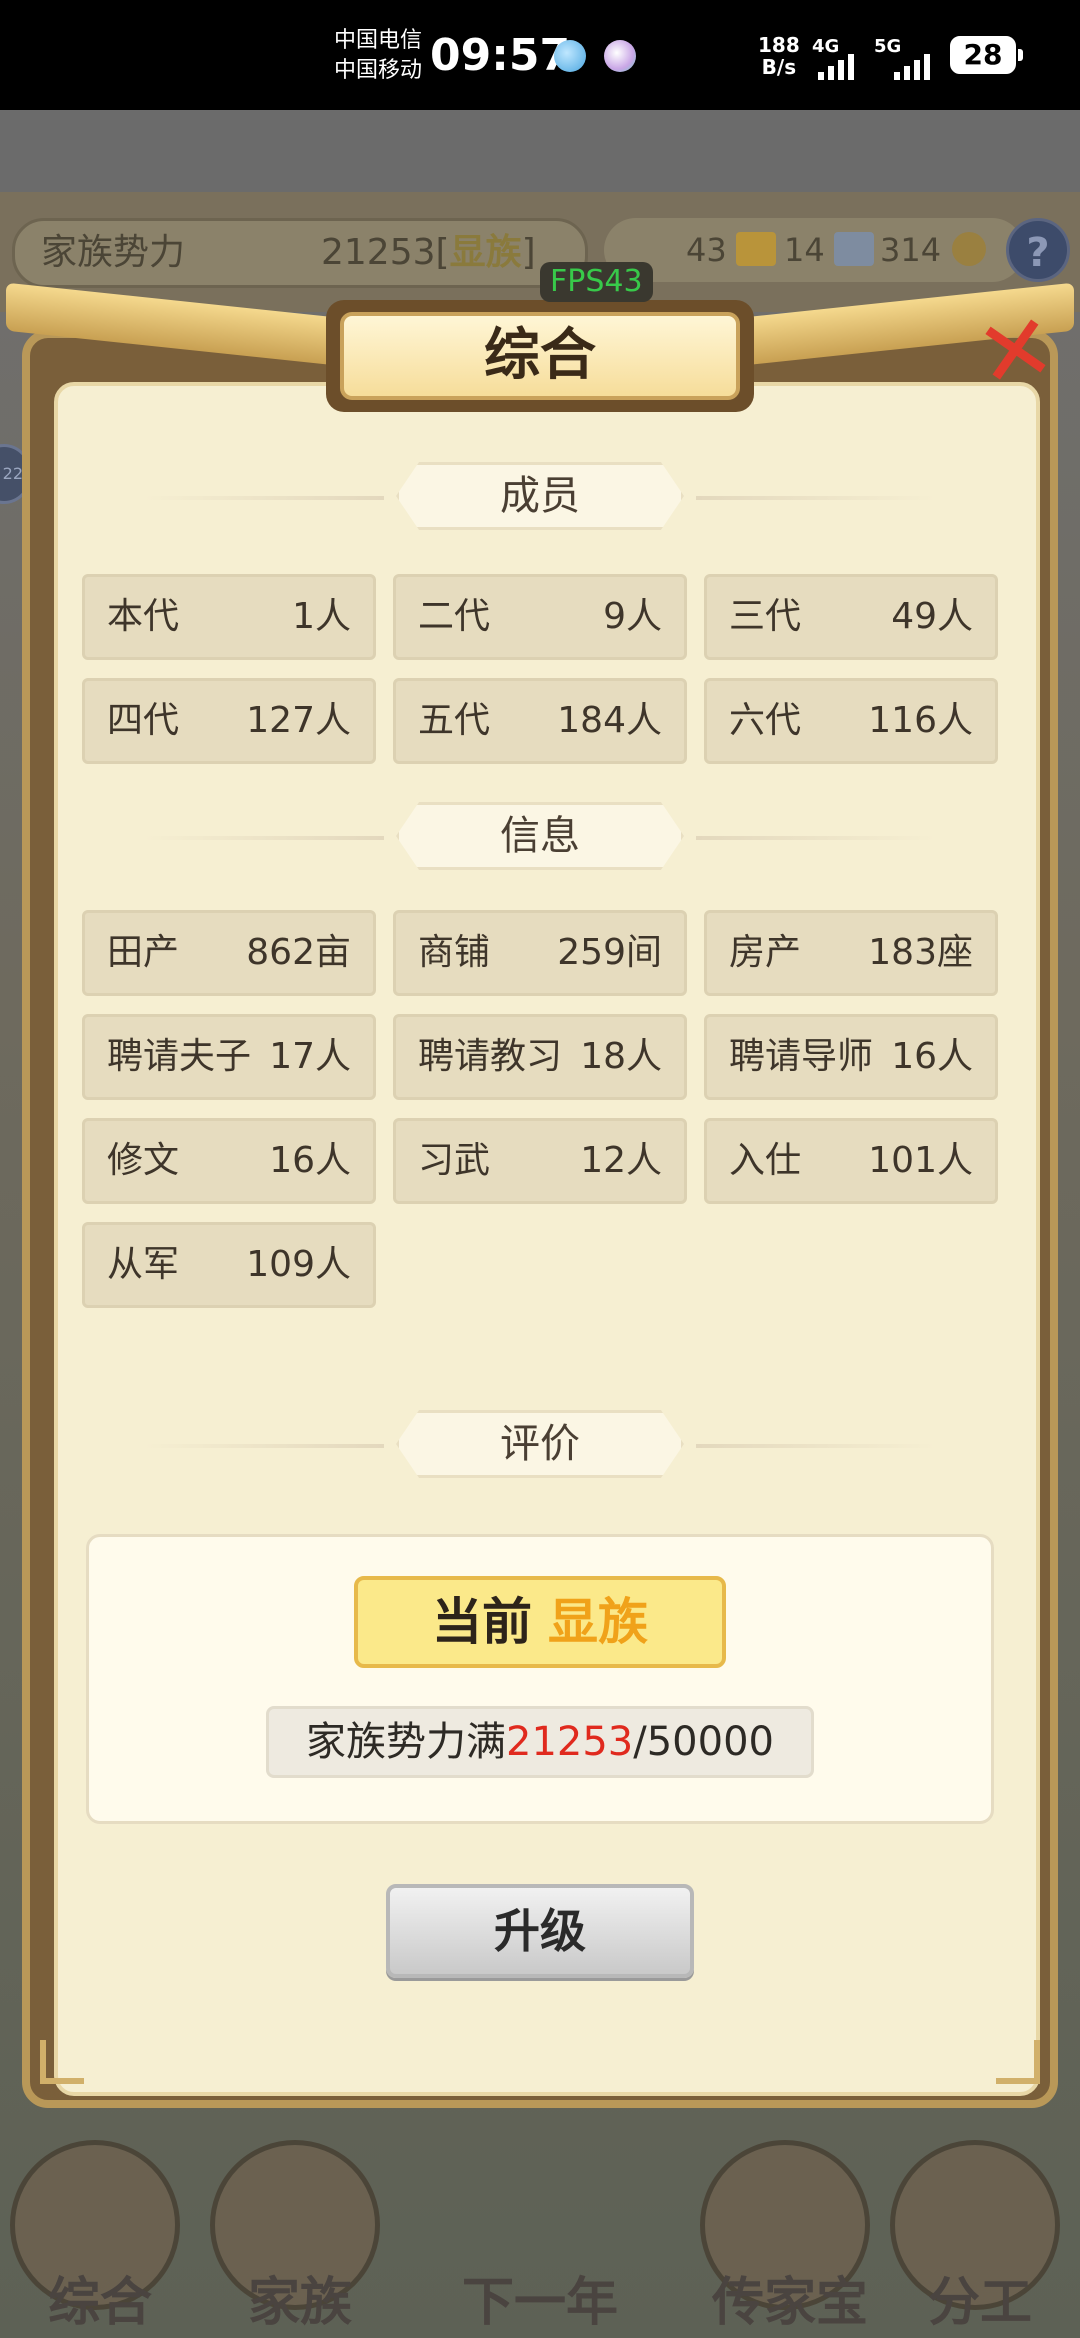 The image size is (1080, 2338). What do you see at coordinates (980, 2234) in the screenshot?
I see `nav-division: 分工` at bounding box center [980, 2234].